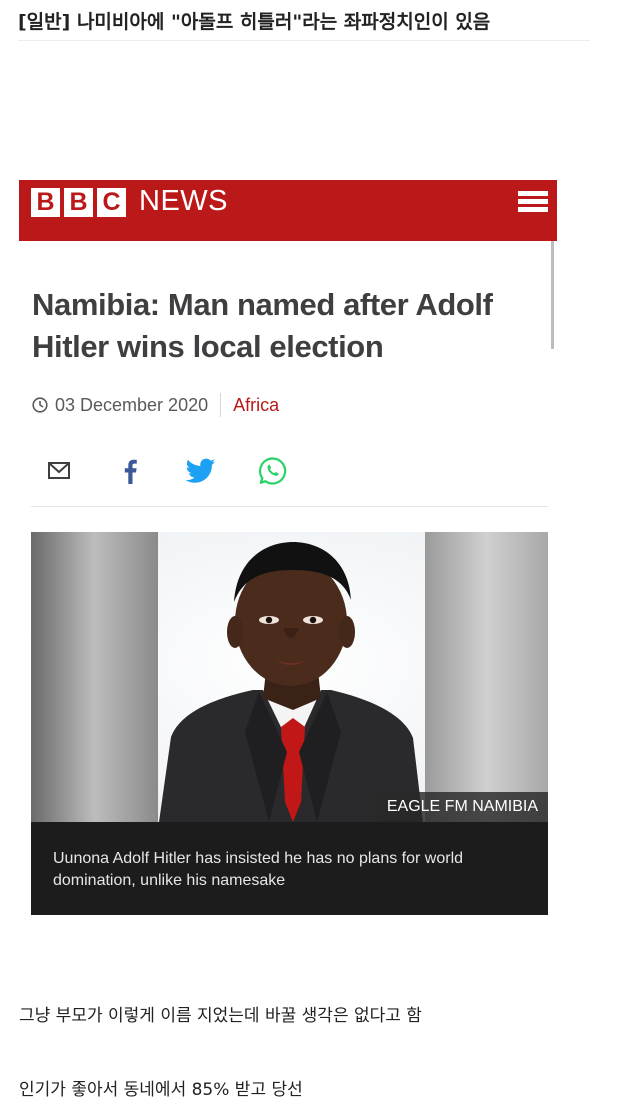  Describe the element at coordinates (161, 1090) in the screenshot. I see `post-text-line: 인기가 좋아서 동네에서 85% 받고 당선` at that location.